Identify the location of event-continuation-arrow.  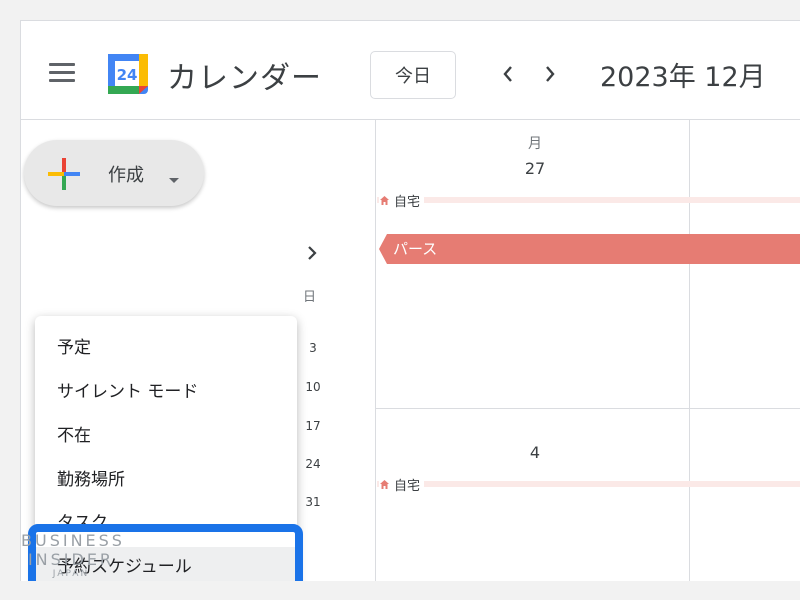
(383, 249).